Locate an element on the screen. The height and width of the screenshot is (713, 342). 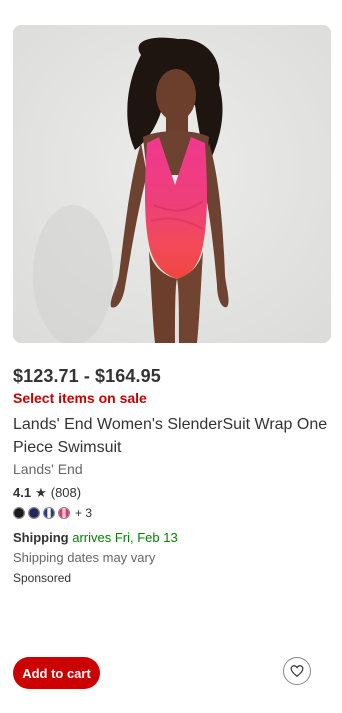
add-to-cart-button: Add to cart is located at coordinates (56, 673).